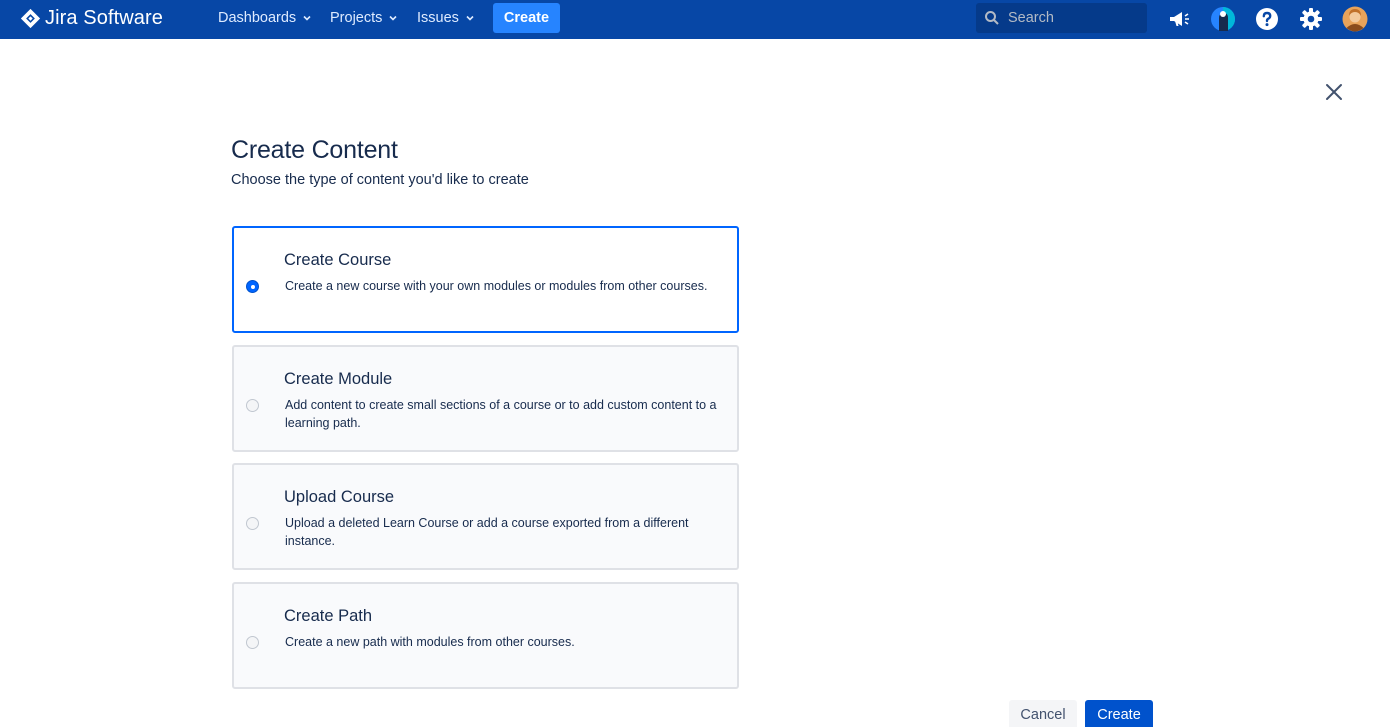 The width and height of the screenshot is (1390, 727). I want to click on nav-dashboards-label: Dashboards, so click(257, 18).